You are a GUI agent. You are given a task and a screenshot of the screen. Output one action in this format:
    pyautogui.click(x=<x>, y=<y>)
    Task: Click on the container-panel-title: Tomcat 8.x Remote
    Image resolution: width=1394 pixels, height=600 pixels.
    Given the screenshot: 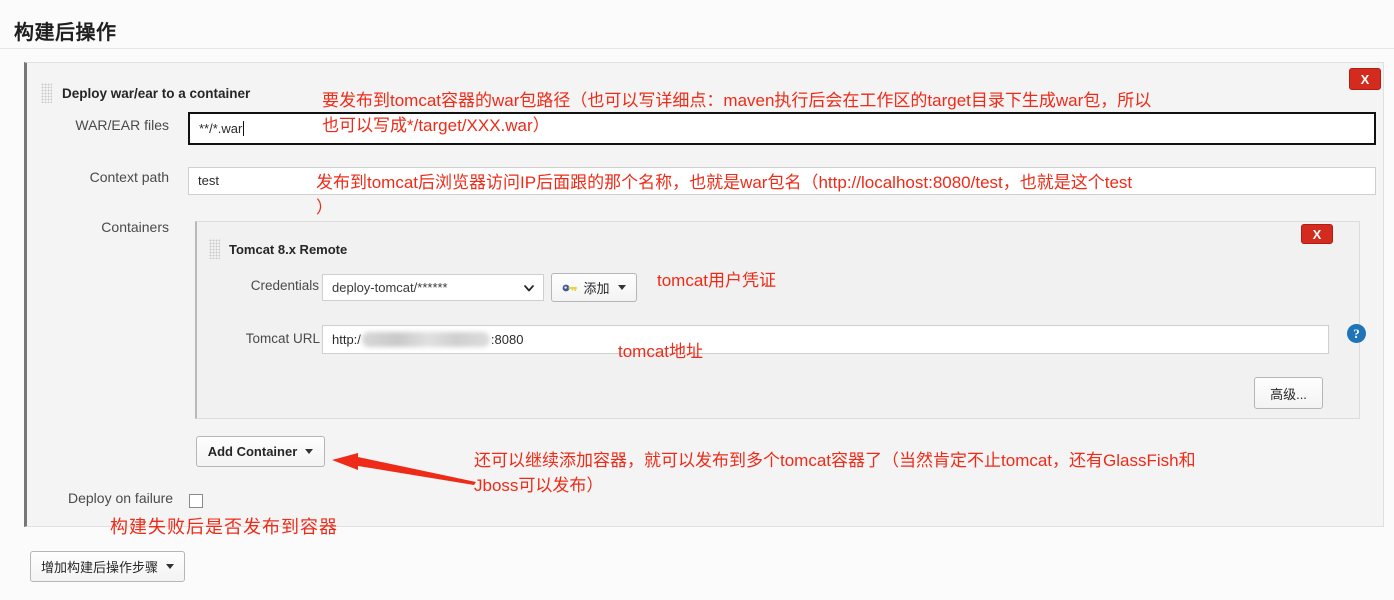 What is the action you would take?
    pyautogui.click(x=288, y=249)
    